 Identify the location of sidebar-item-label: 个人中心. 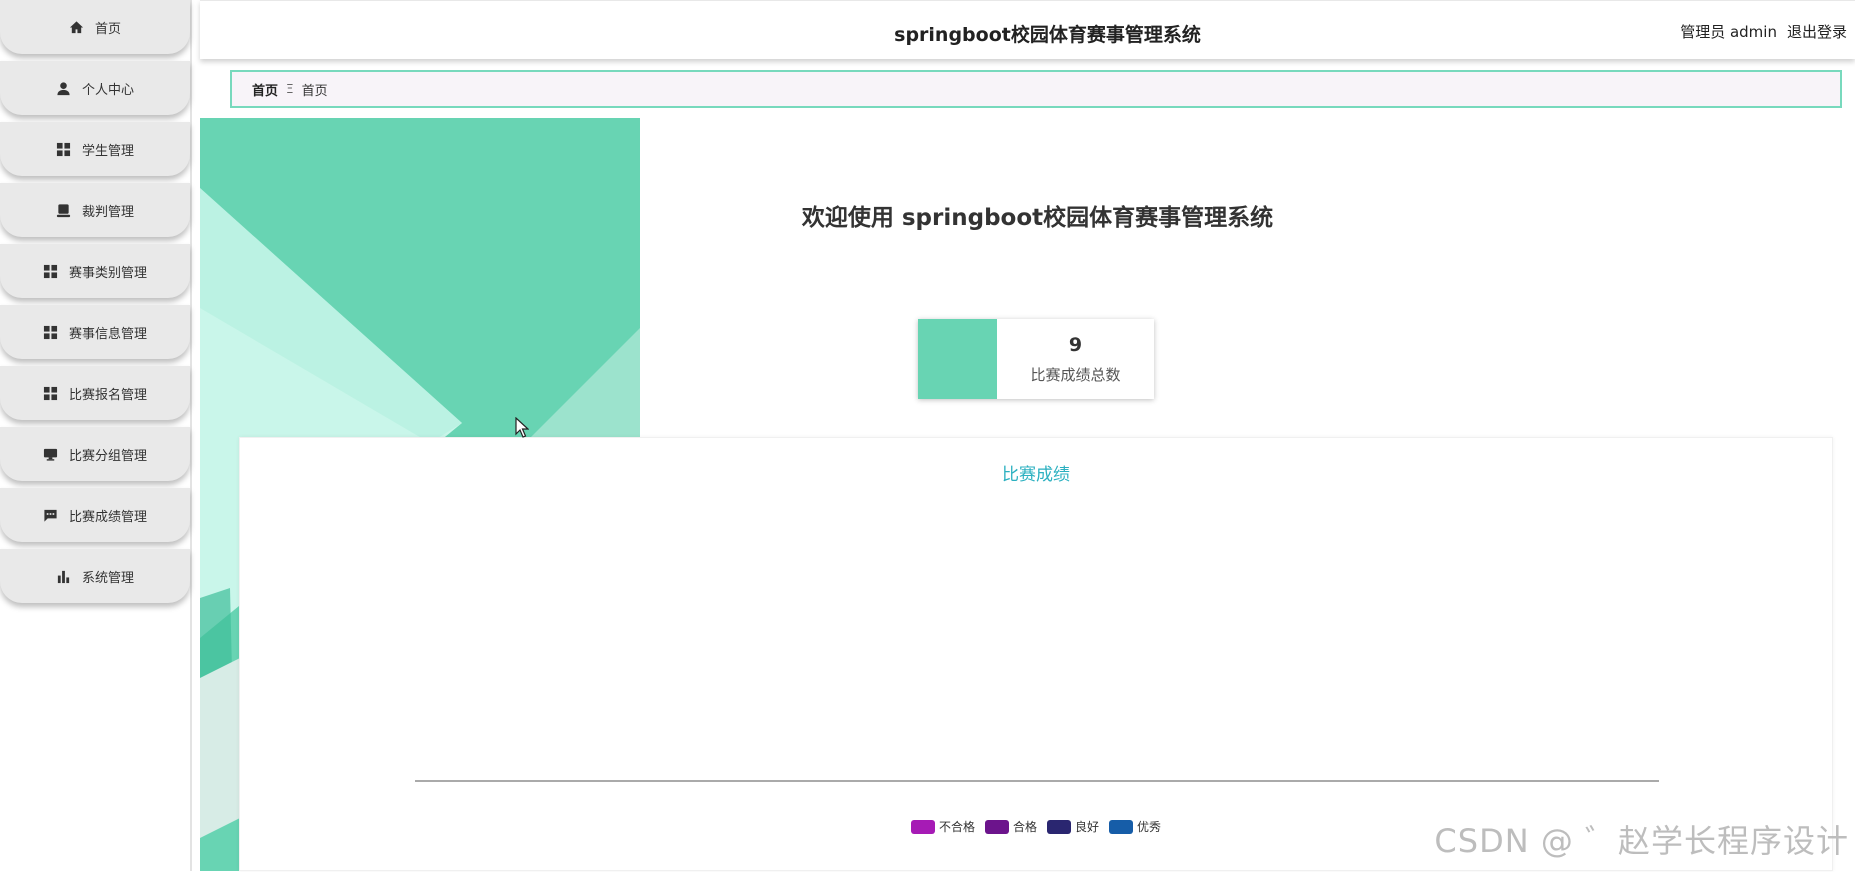
(107, 90).